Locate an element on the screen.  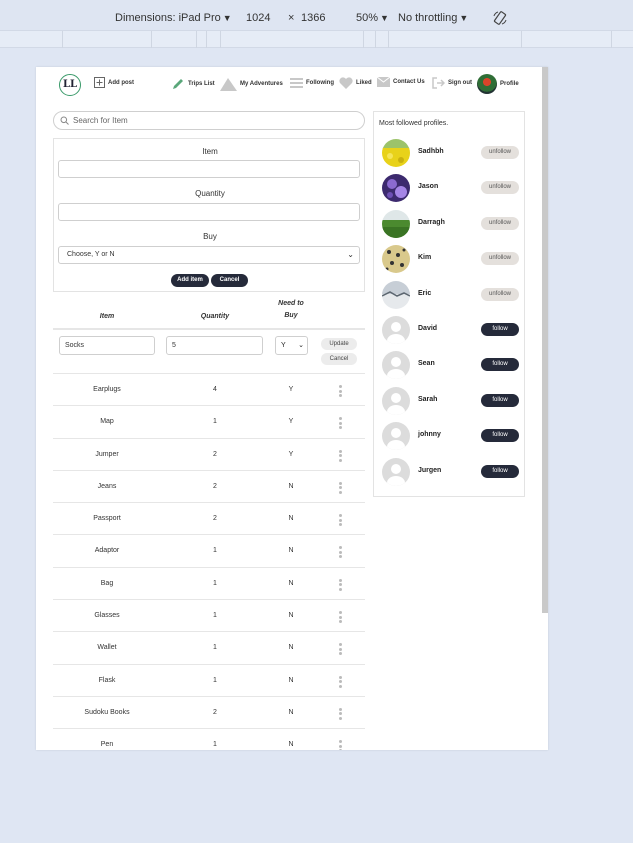
cell-item: Sudoku Books is located at coordinates (107, 712).